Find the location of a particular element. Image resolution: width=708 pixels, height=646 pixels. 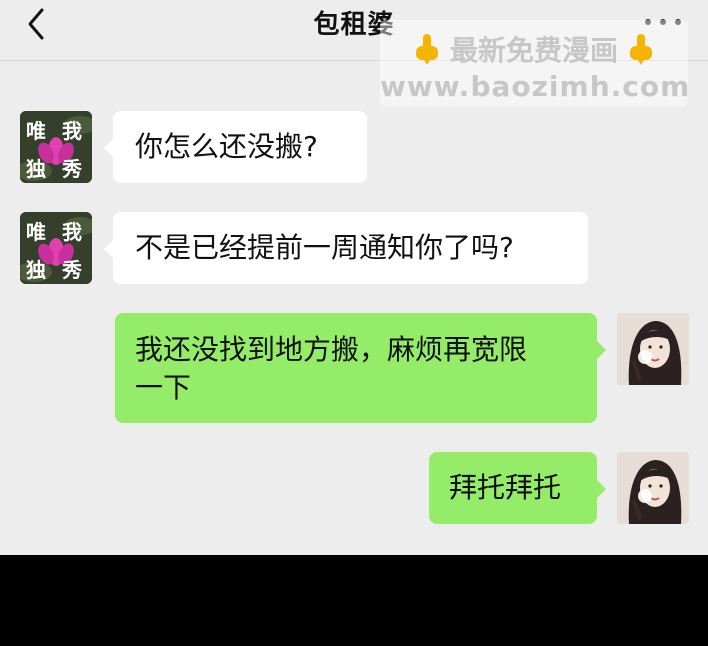

bottom-black-bar is located at coordinates (354, 600).